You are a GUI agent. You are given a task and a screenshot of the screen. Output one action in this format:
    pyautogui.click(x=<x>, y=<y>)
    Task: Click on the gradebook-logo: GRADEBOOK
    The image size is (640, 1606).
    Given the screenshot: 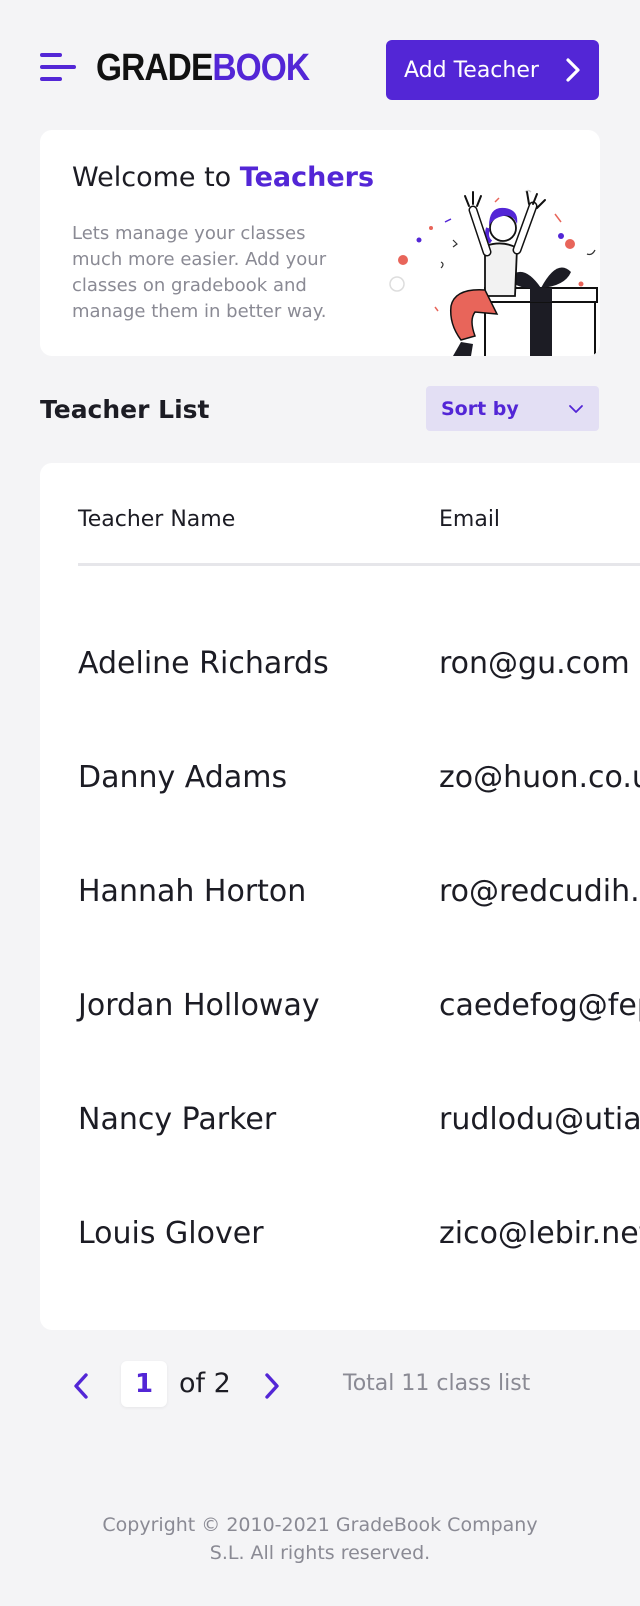 What is the action you would take?
    pyautogui.click(x=203, y=68)
    